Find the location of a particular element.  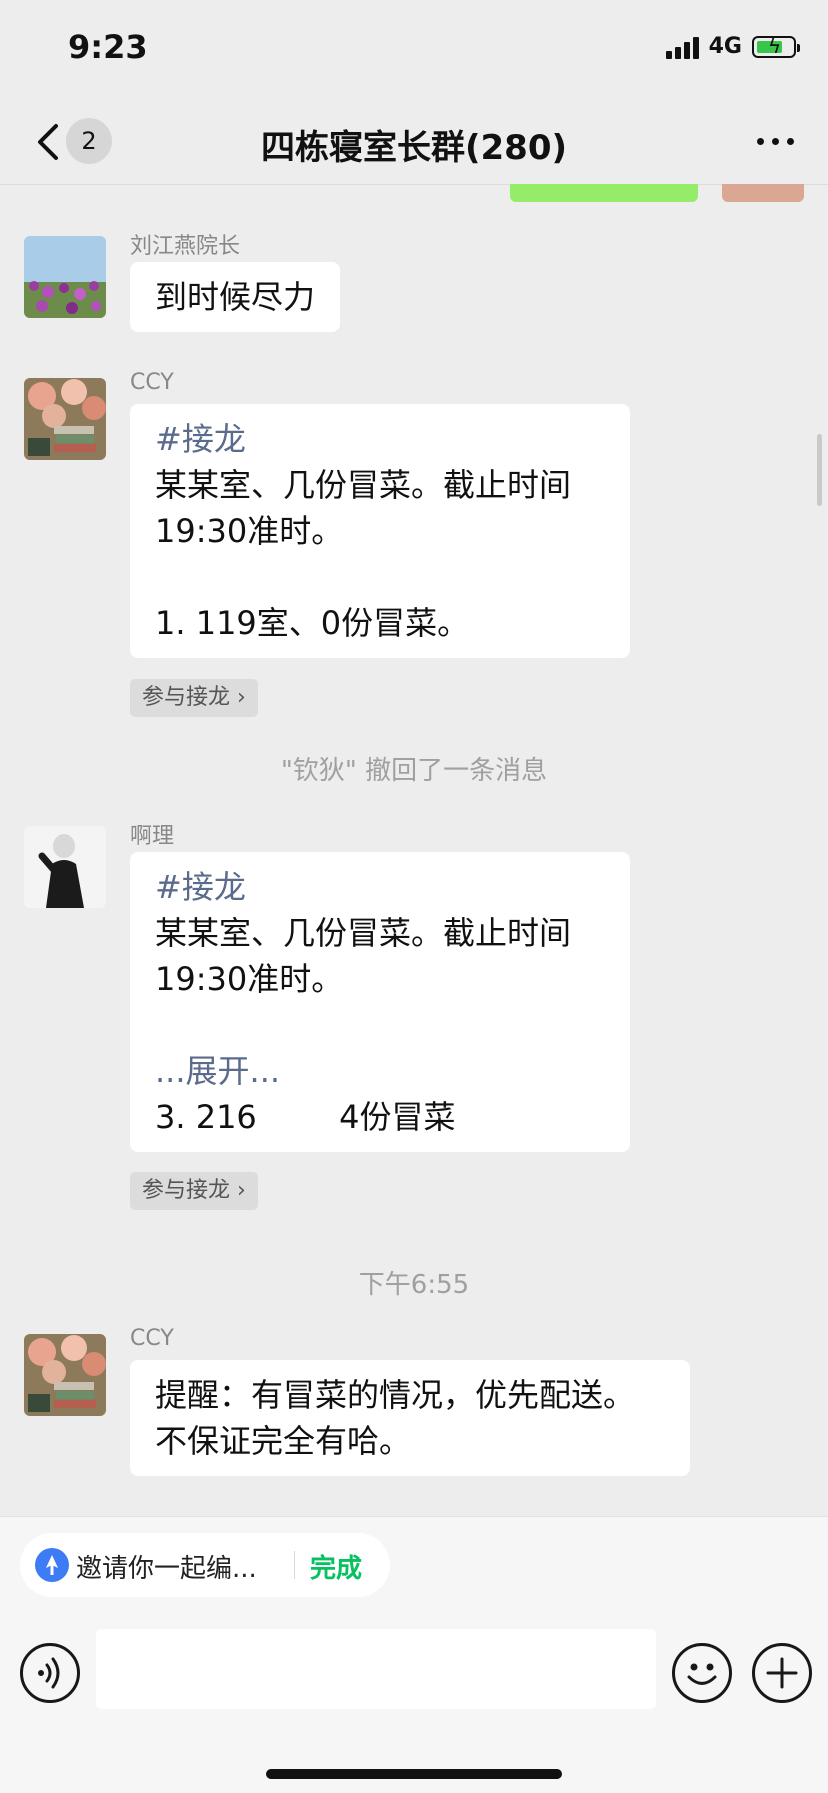

message-bubble: 提醒：有冒菜的情况，优先配送。 不保证完全有哈。 is located at coordinates (410, 1418).